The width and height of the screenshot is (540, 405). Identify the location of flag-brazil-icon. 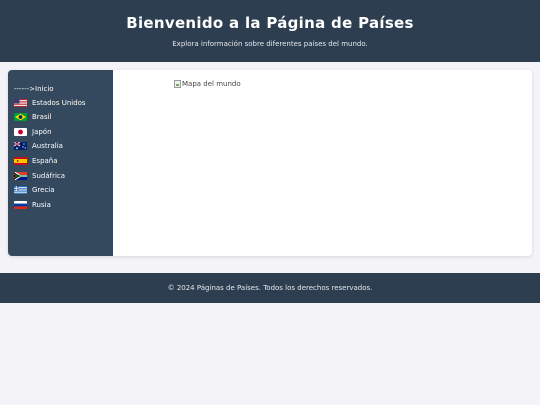
(20, 116).